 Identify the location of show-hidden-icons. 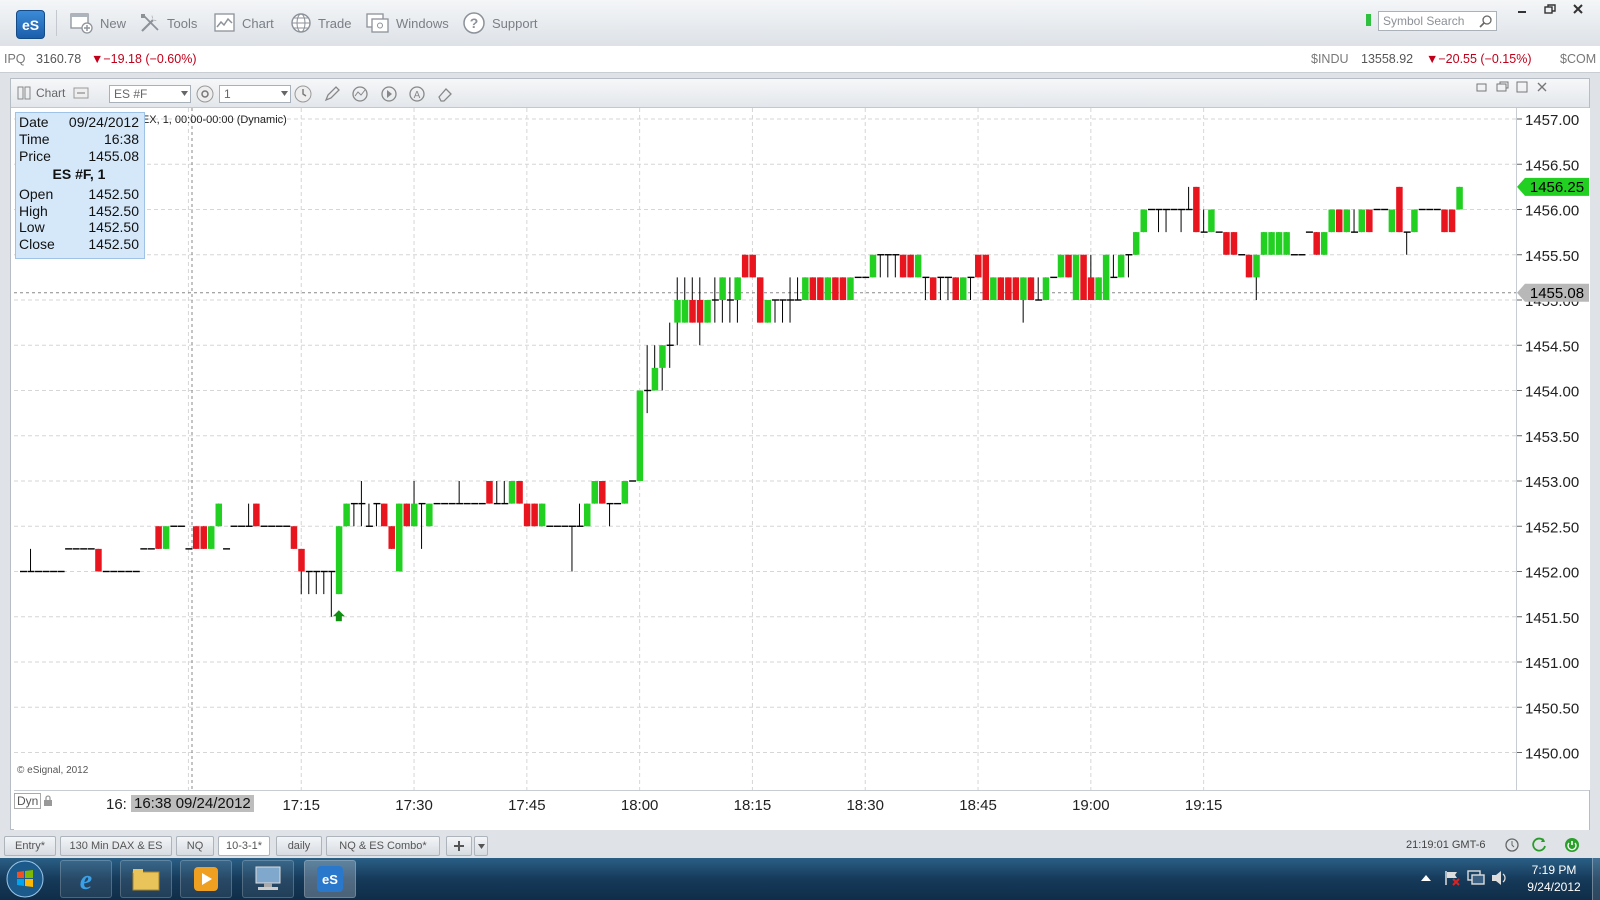
(1426, 878).